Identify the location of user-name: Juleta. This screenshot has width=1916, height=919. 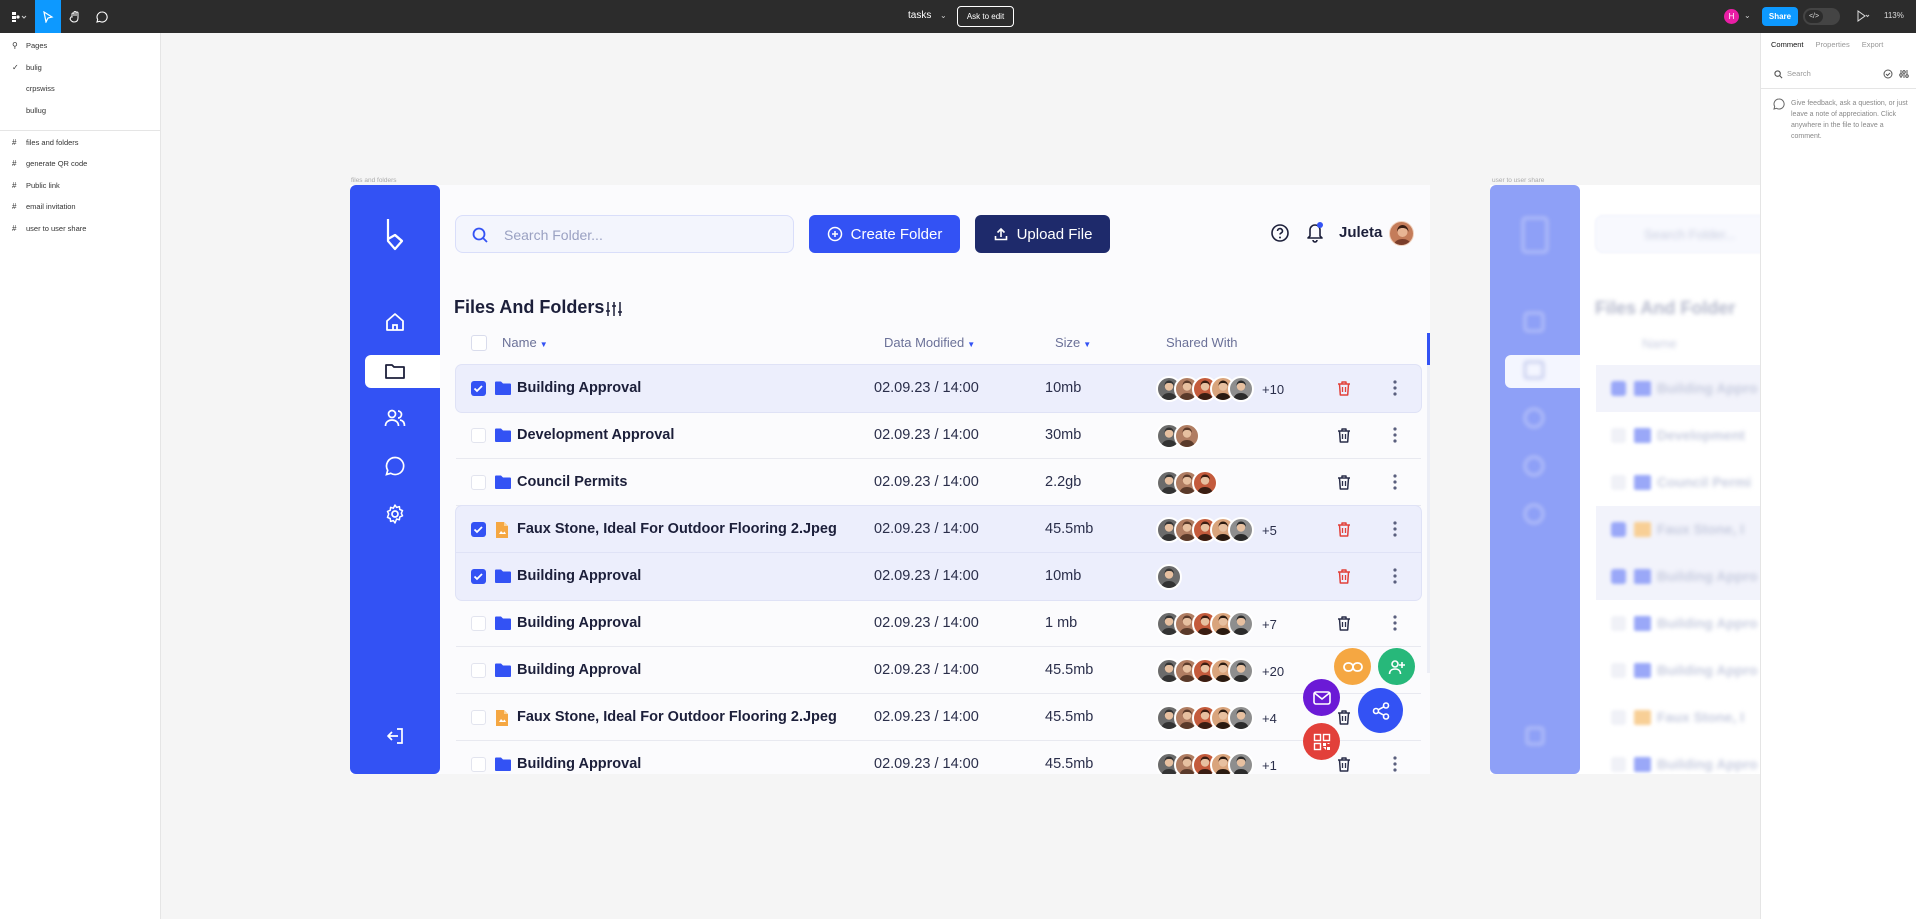
(1360, 232).